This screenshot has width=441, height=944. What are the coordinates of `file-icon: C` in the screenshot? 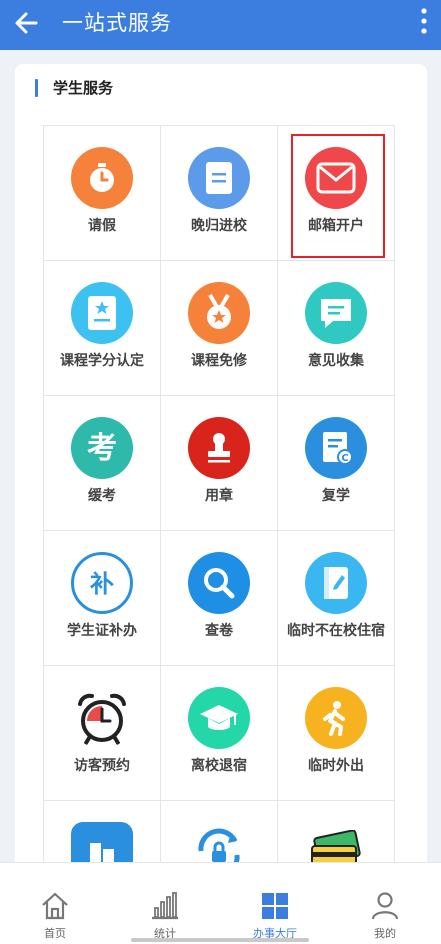 It's located at (336, 448).